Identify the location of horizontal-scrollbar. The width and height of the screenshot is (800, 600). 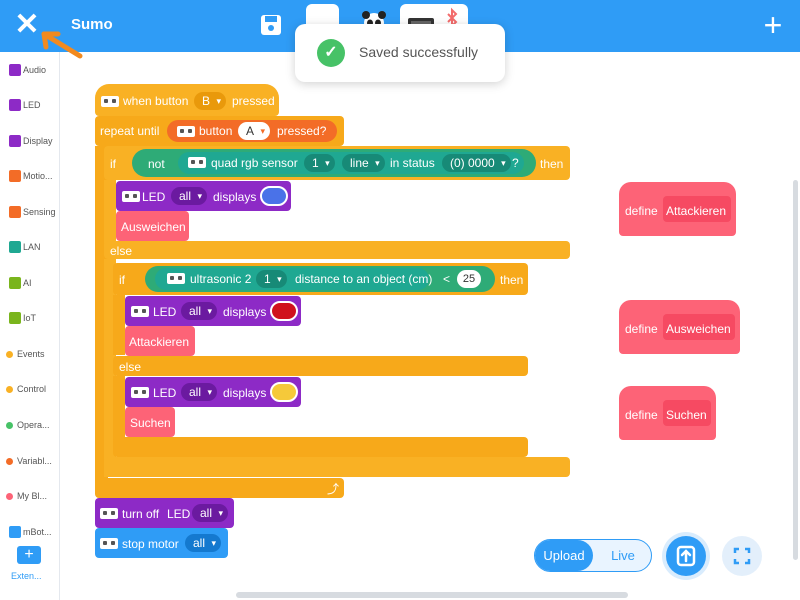
(432, 595).